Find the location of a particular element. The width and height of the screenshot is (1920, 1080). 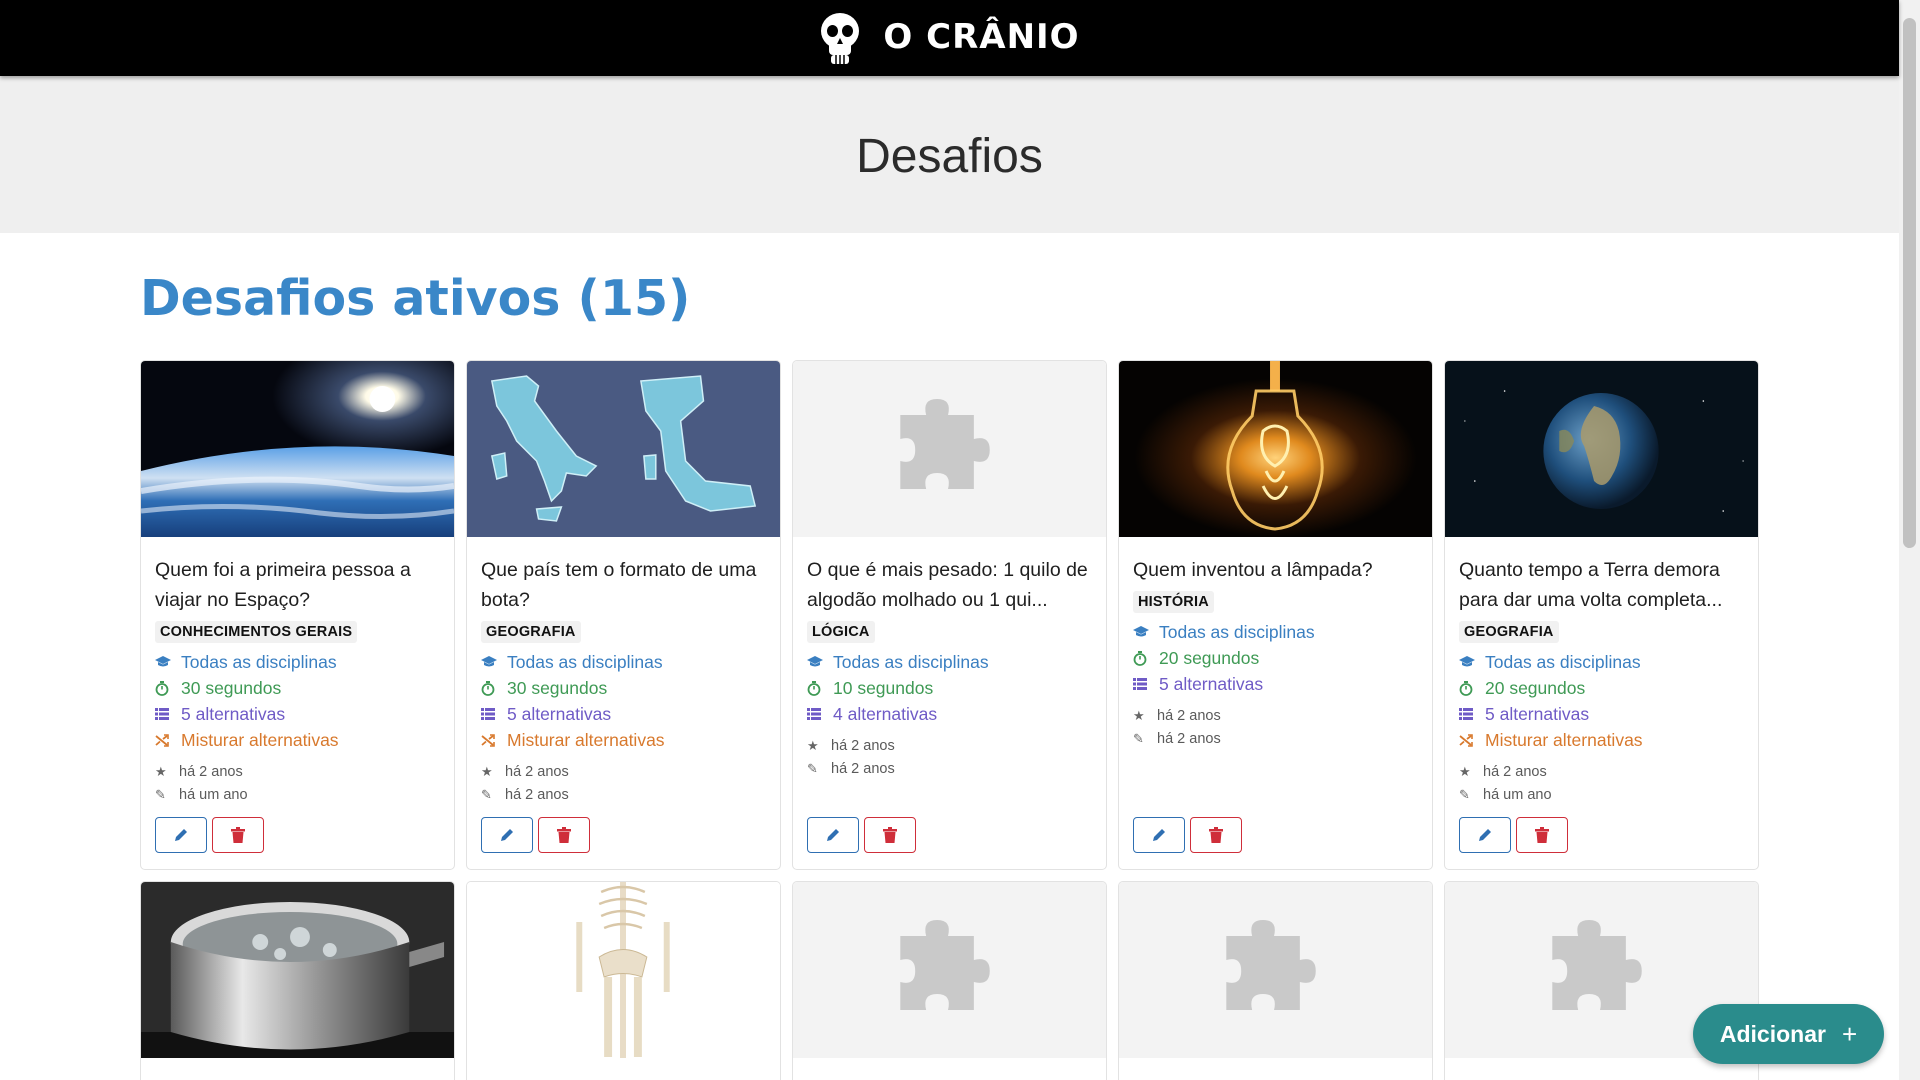

brand-name: O CRÂNIO is located at coordinates (981, 37).